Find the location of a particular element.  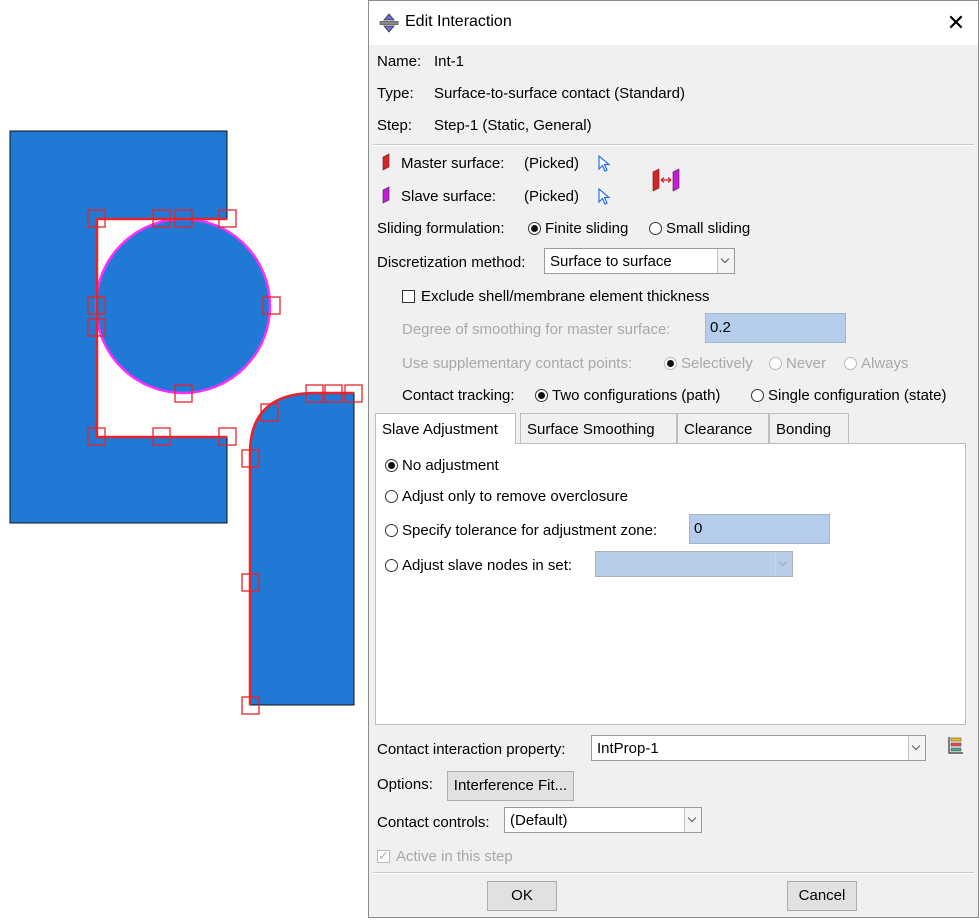

radio-remove-overclosure: Adjust only to remove overclosure is located at coordinates (506, 496).